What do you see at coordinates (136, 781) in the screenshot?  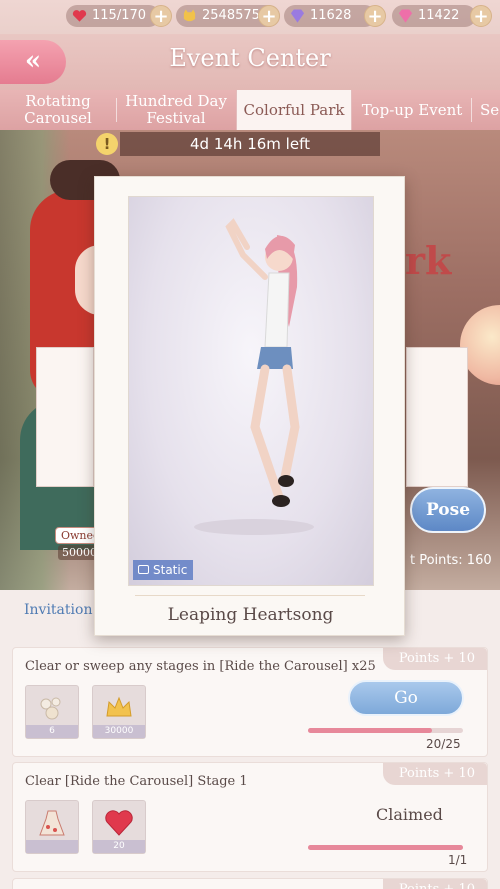 I see `task-description: Clear [Ride the Carousel] Stage 1` at bounding box center [136, 781].